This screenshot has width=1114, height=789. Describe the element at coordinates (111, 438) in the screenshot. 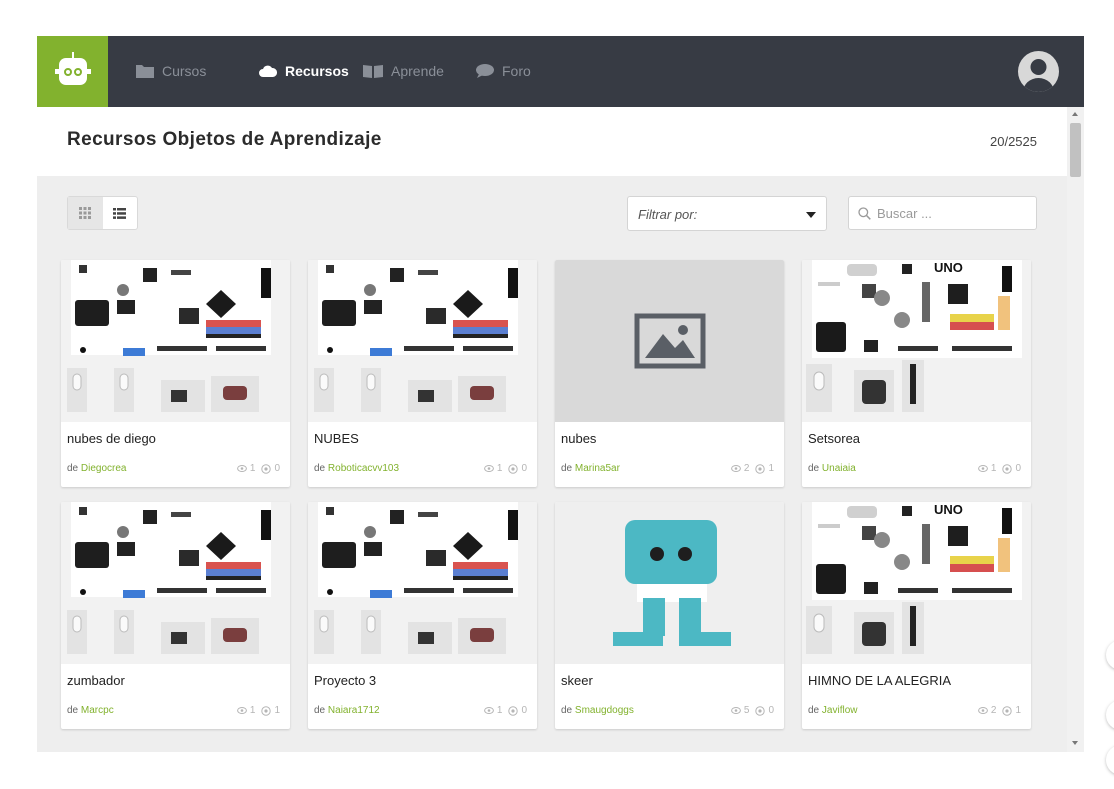

I see `resource-title: nubes de diego` at that location.